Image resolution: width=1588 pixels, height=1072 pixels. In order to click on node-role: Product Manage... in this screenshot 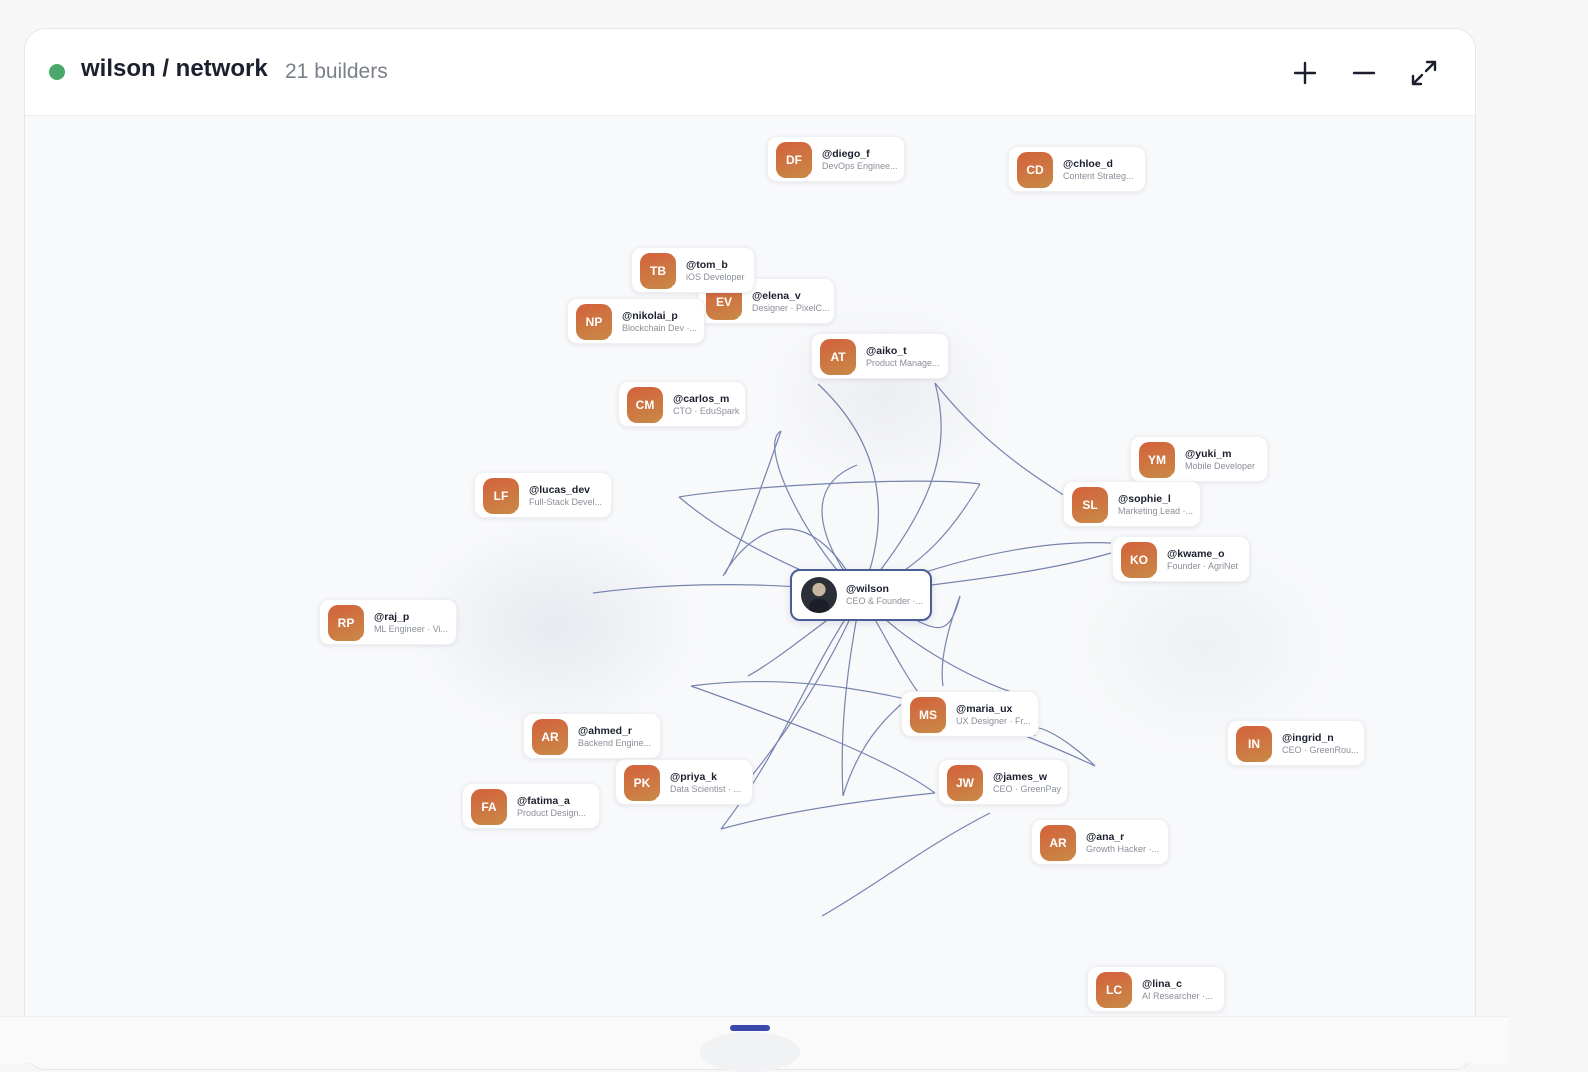, I will do `click(903, 363)`.